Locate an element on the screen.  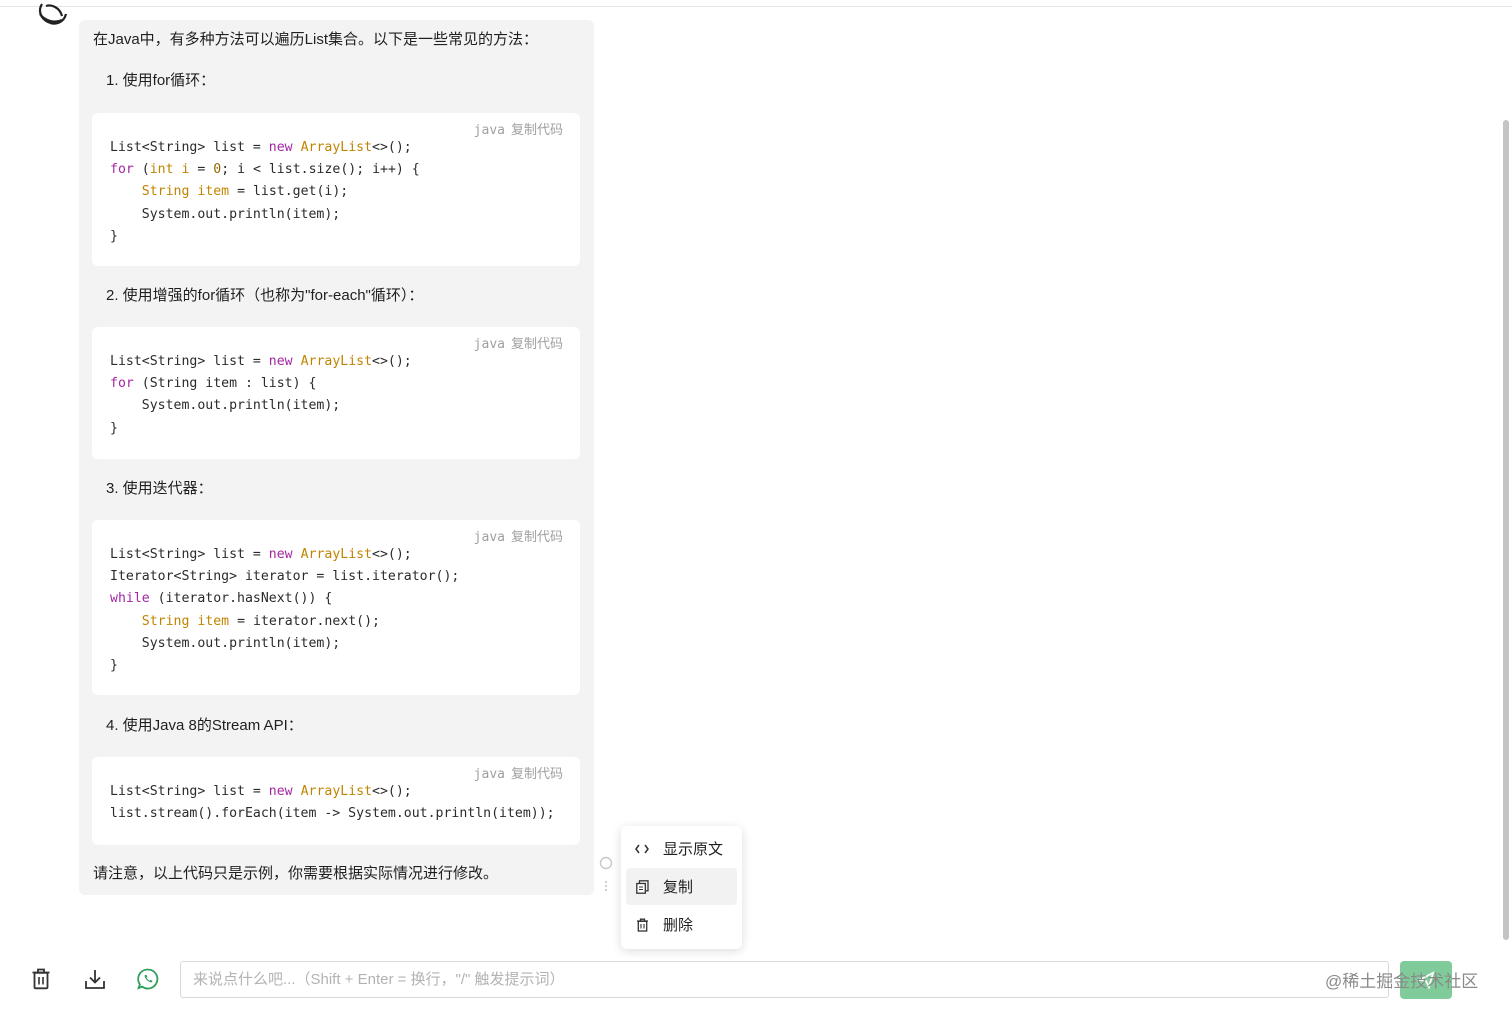
refresh-icon is located at coordinates (606, 863).